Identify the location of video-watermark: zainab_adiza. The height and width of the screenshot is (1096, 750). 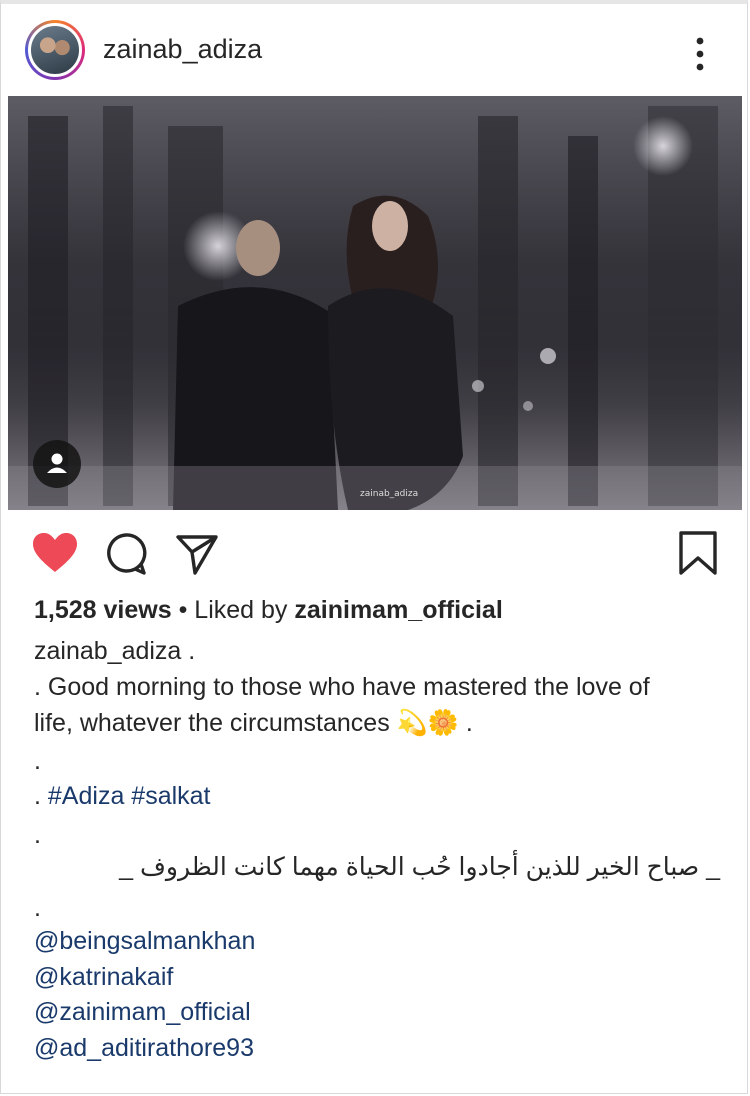
(389, 494).